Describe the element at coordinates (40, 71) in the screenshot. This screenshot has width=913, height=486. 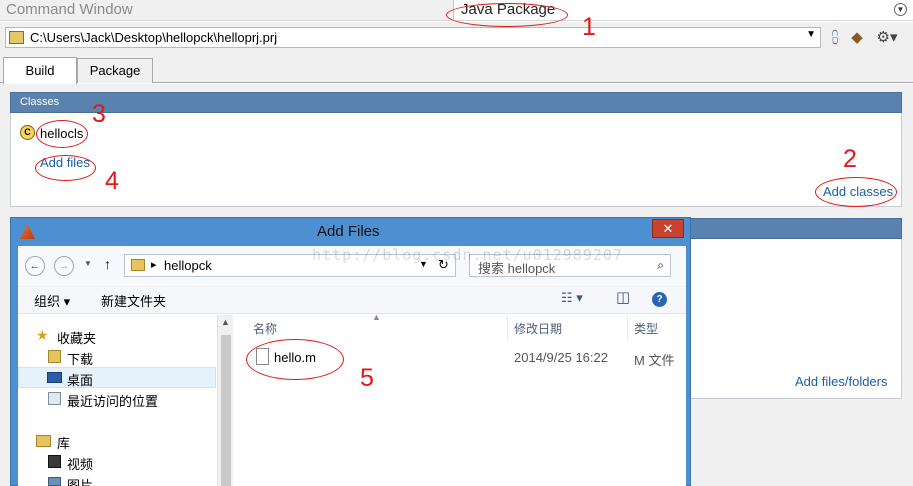
I see `tab-build: Build` at that location.